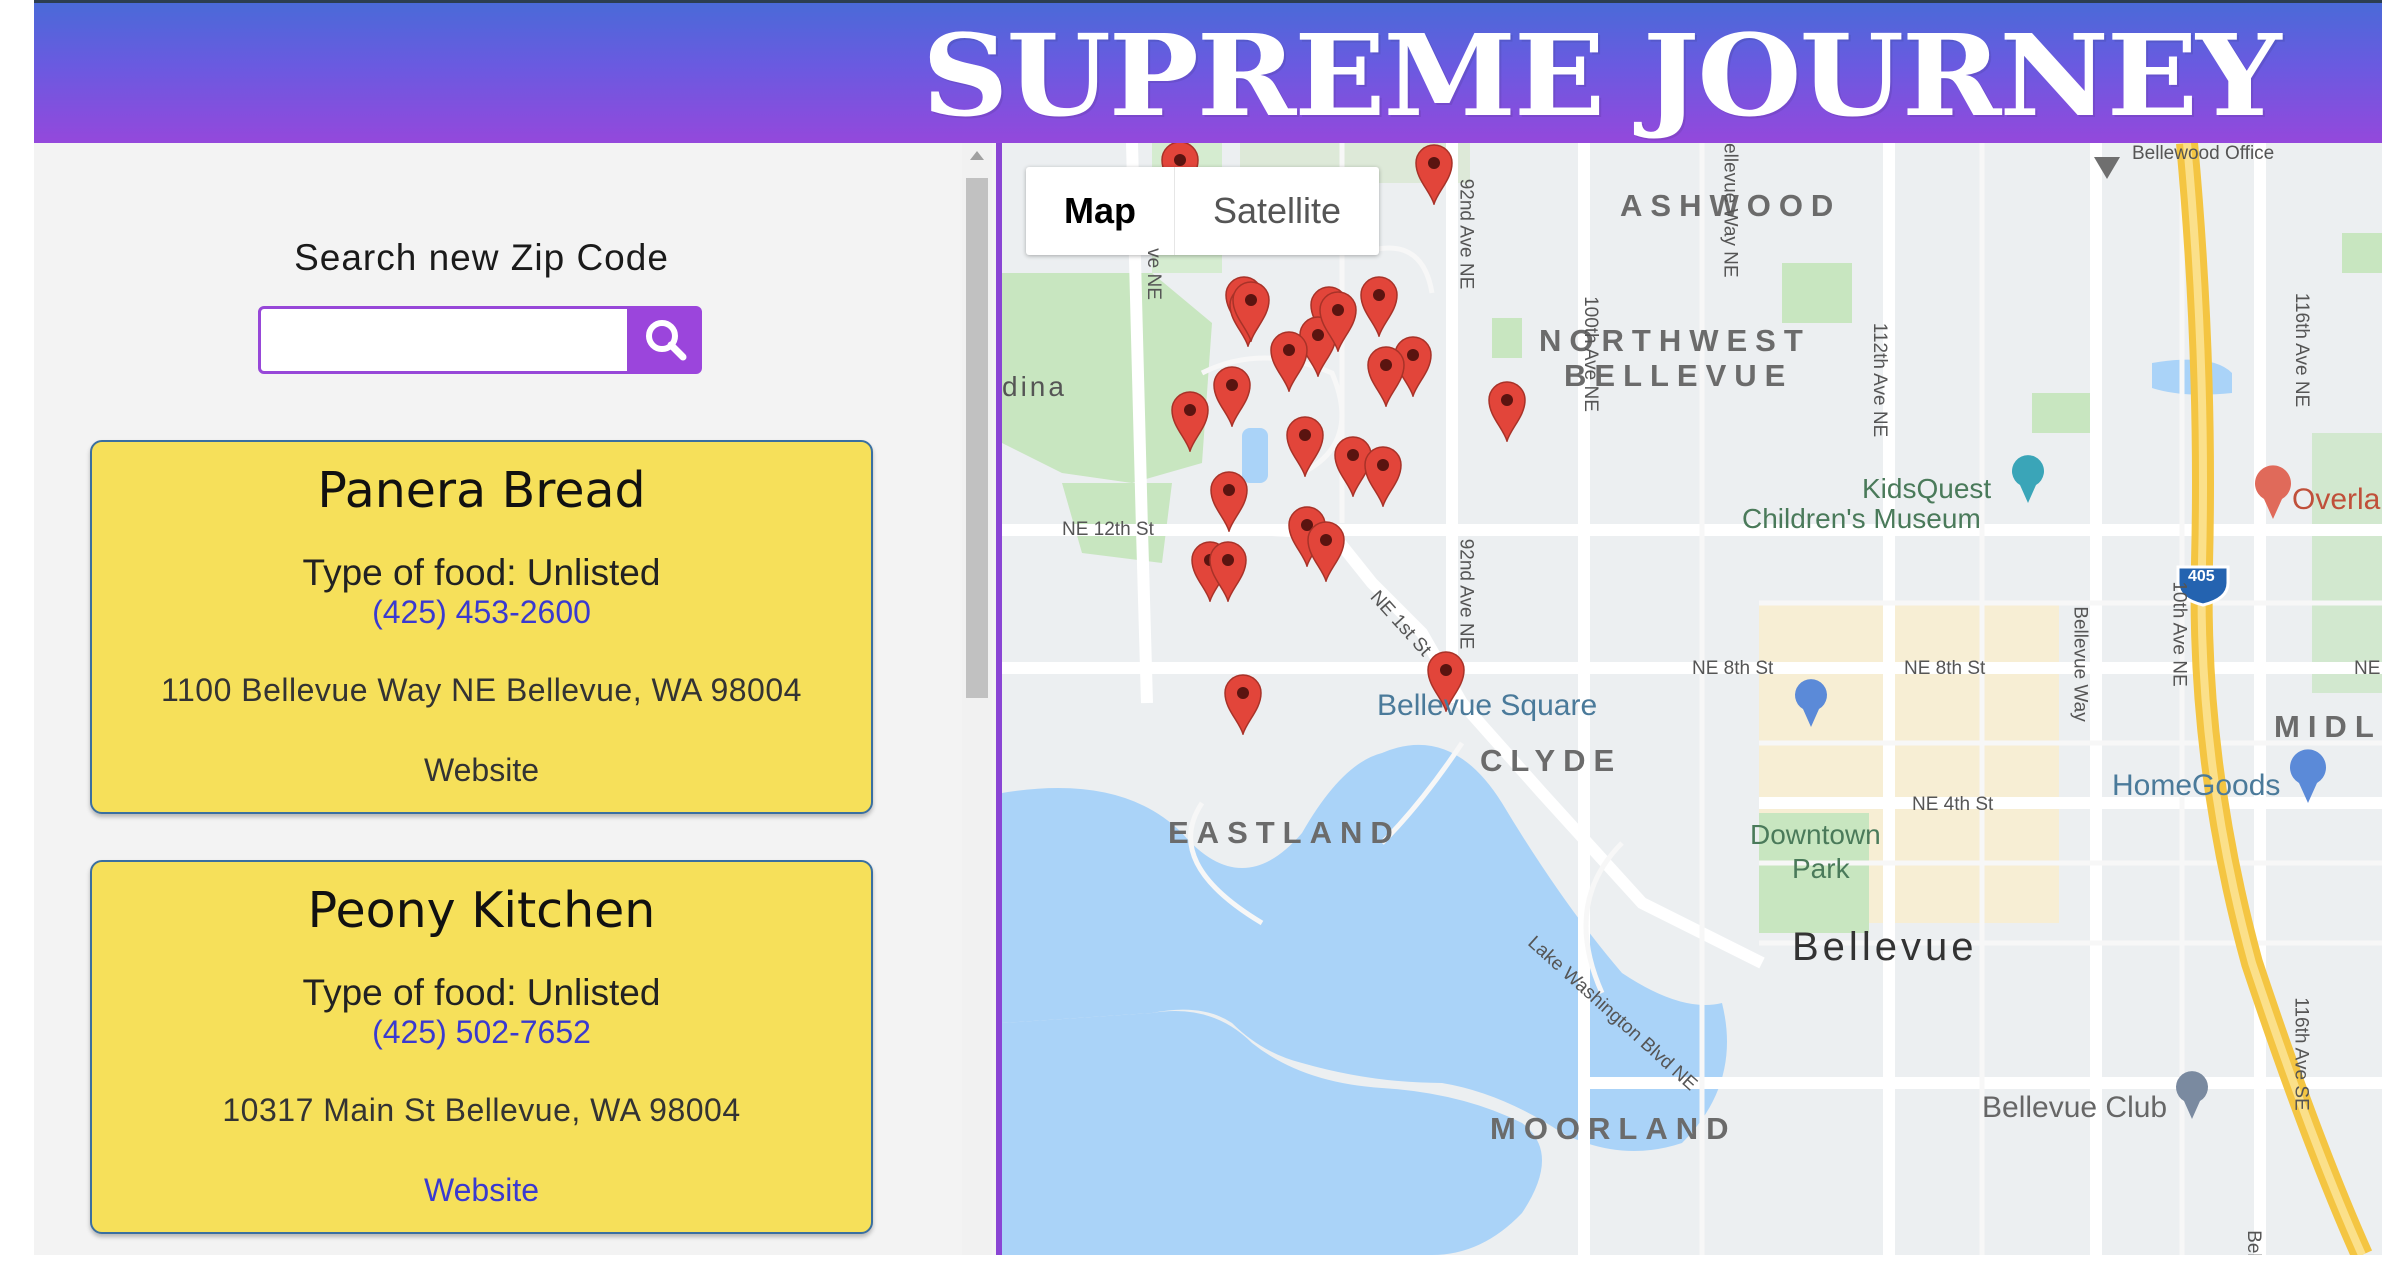  I want to click on homegoods-shopping-icon, so click(2308, 776).